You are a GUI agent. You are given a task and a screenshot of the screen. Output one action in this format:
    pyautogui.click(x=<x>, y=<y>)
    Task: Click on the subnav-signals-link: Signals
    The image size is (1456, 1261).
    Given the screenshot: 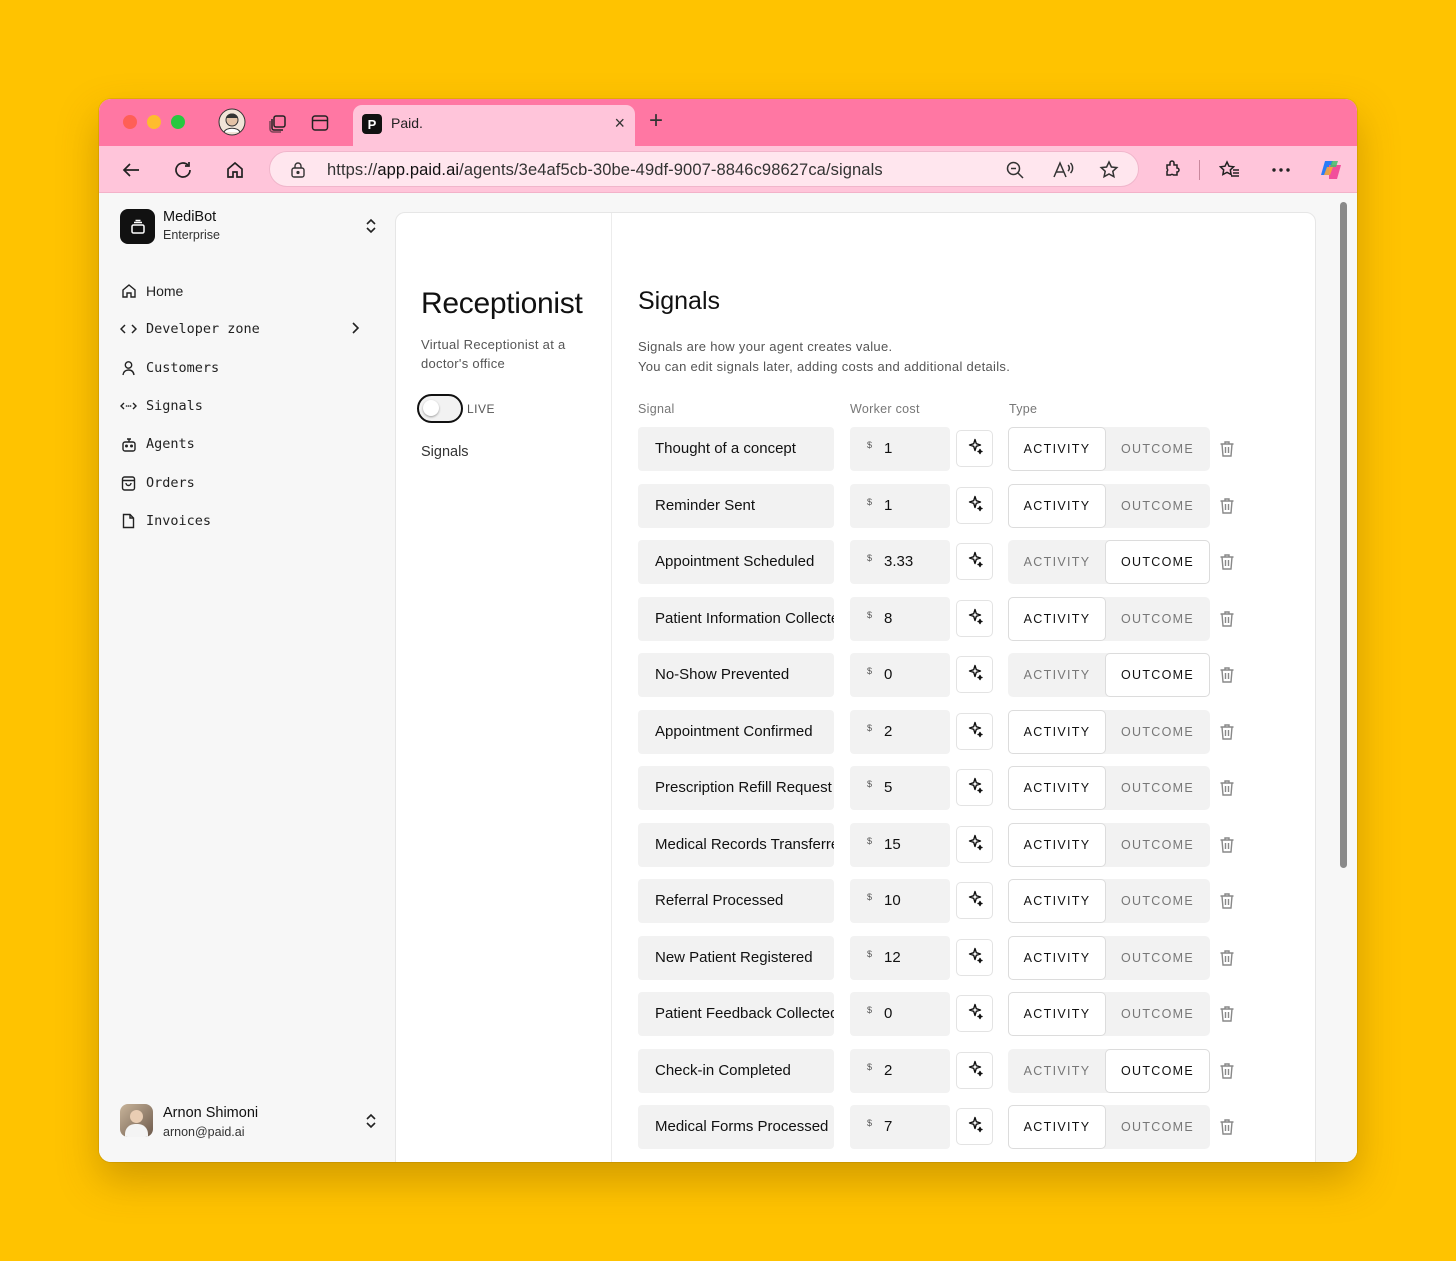 What is the action you would take?
    pyautogui.click(x=445, y=452)
    